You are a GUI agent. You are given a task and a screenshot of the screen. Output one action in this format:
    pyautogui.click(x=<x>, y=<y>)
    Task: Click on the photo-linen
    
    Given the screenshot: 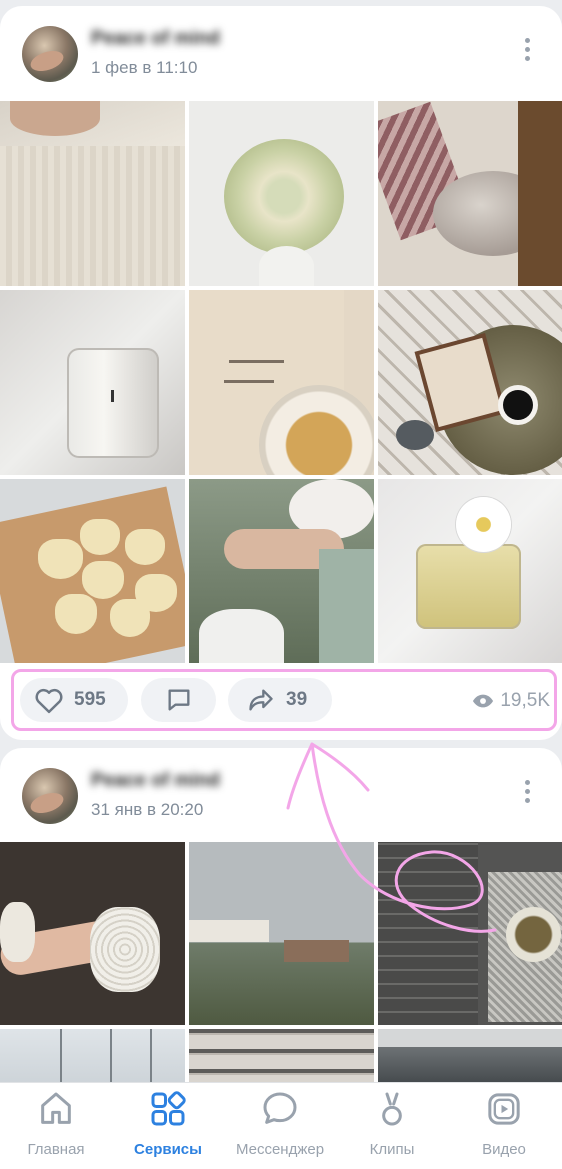 What is the action you would take?
    pyautogui.click(x=92, y=193)
    